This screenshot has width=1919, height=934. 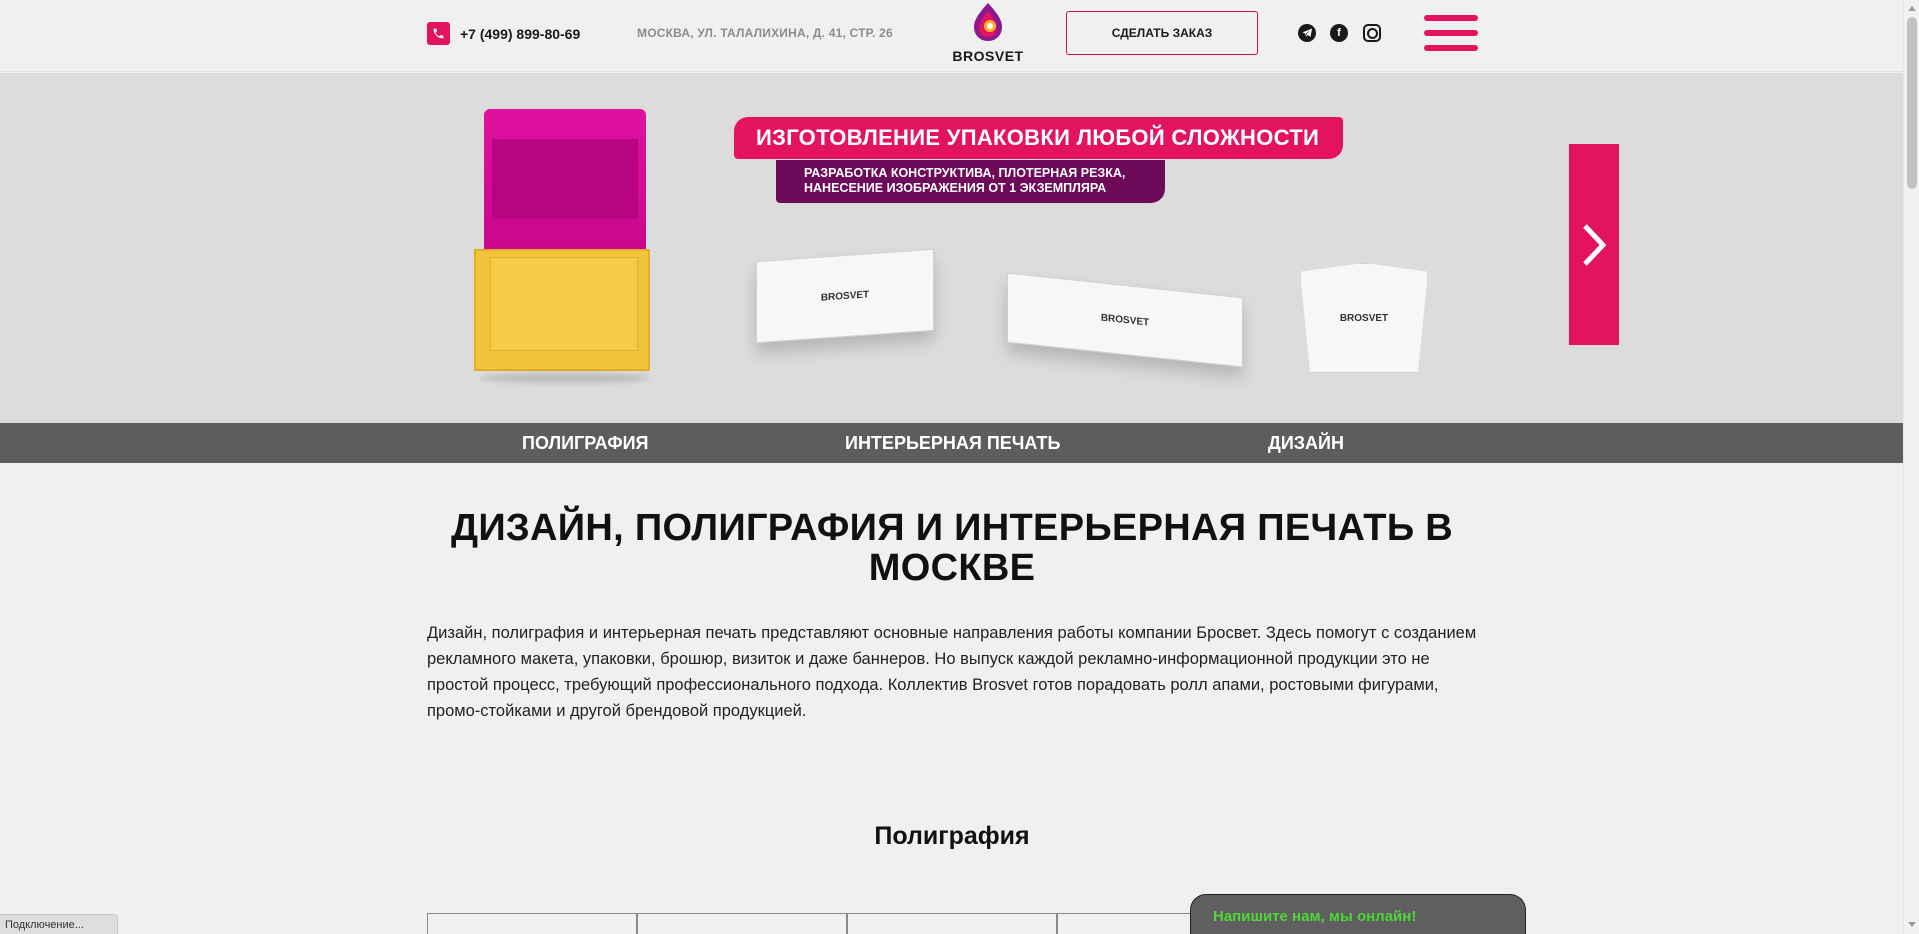 What do you see at coordinates (1911, 467) in the screenshot?
I see `page-scrollbar` at bounding box center [1911, 467].